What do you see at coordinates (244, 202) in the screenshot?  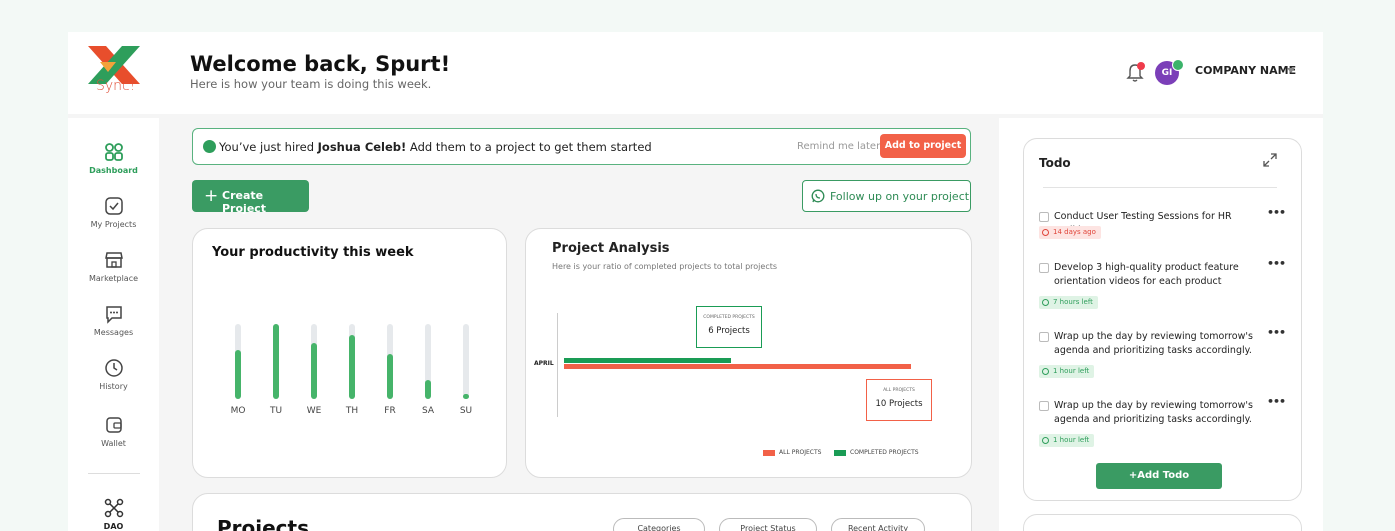 I see `create-project-label: Create Project` at bounding box center [244, 202].